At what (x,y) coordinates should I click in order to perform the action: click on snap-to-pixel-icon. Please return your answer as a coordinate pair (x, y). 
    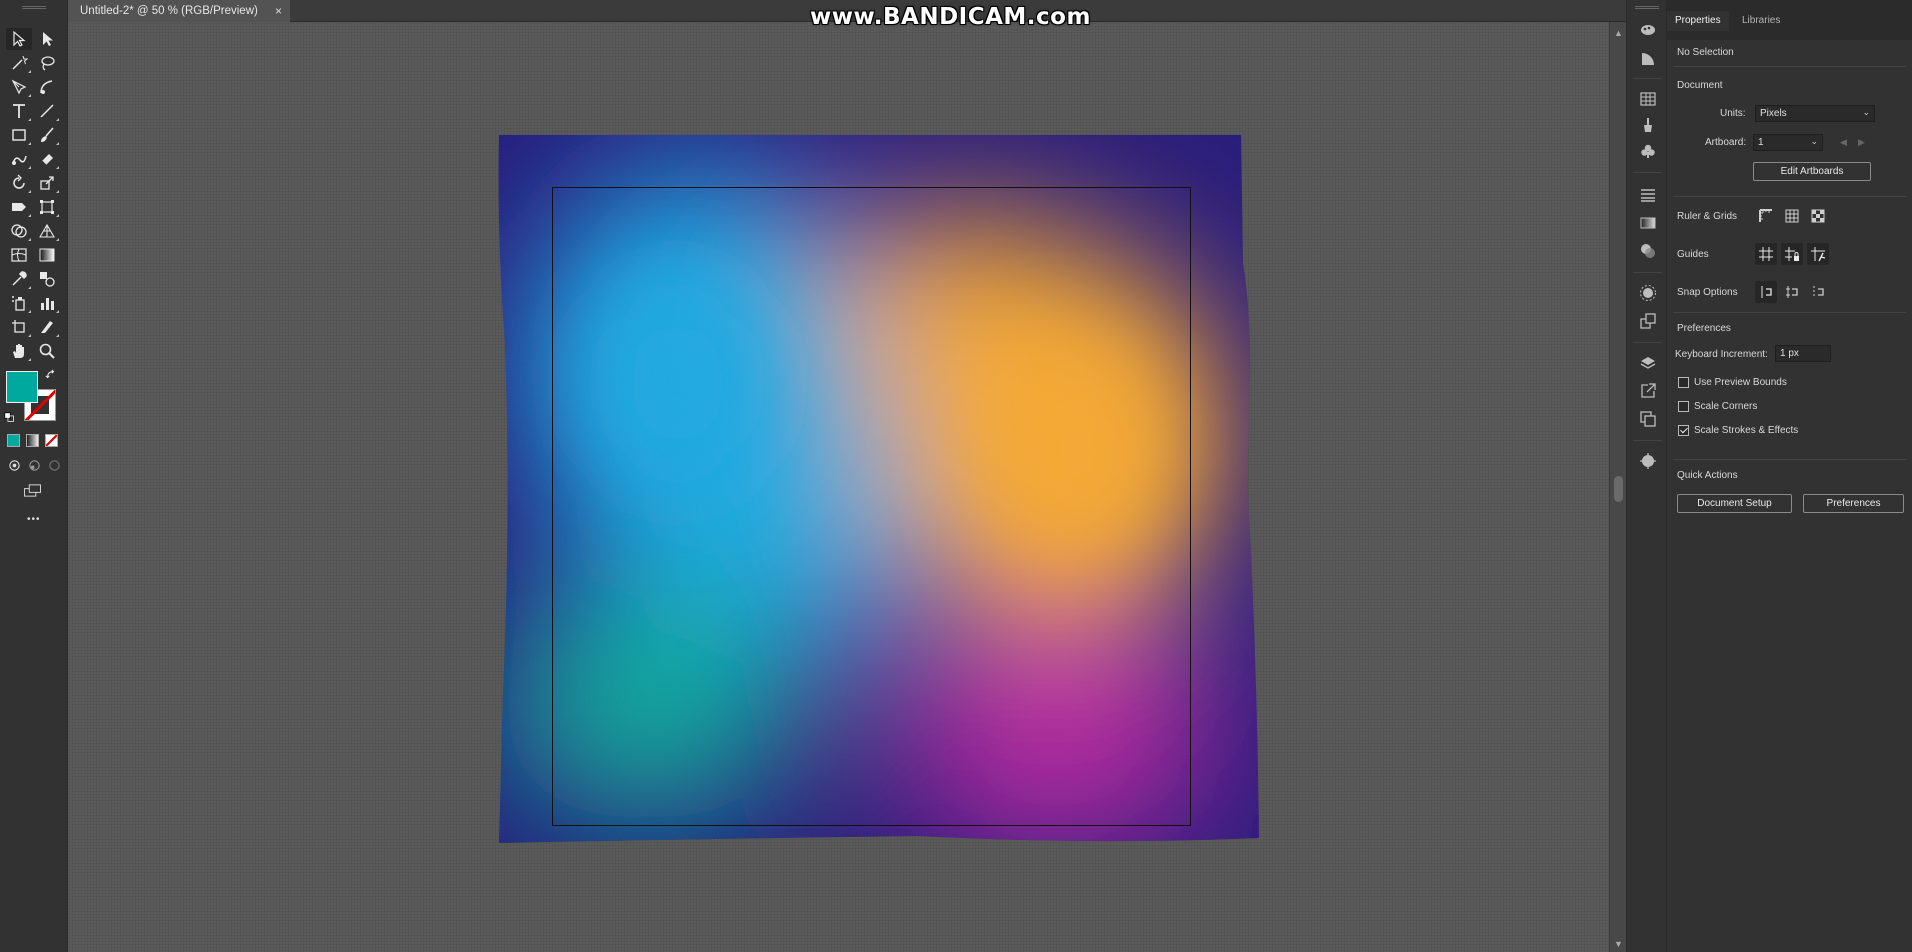
    Looking at the image, I should click on (1818, 292).